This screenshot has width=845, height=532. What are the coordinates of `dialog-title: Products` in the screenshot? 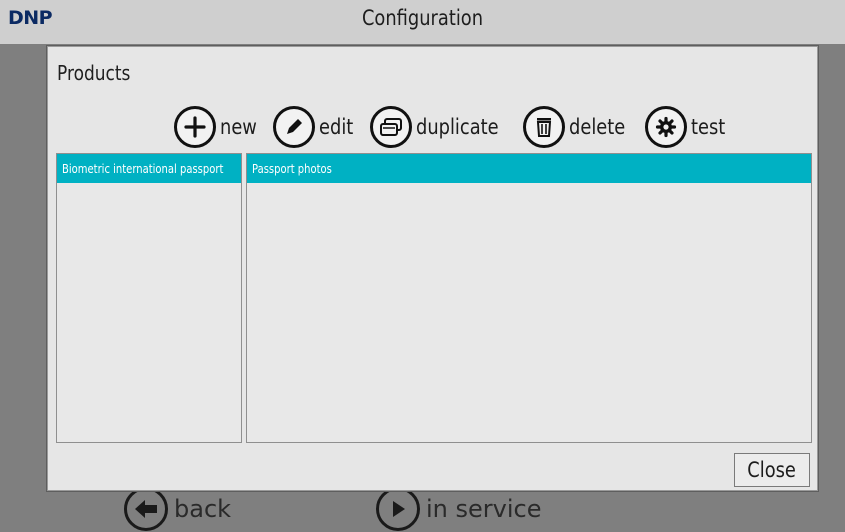 It's located at (94, 73).